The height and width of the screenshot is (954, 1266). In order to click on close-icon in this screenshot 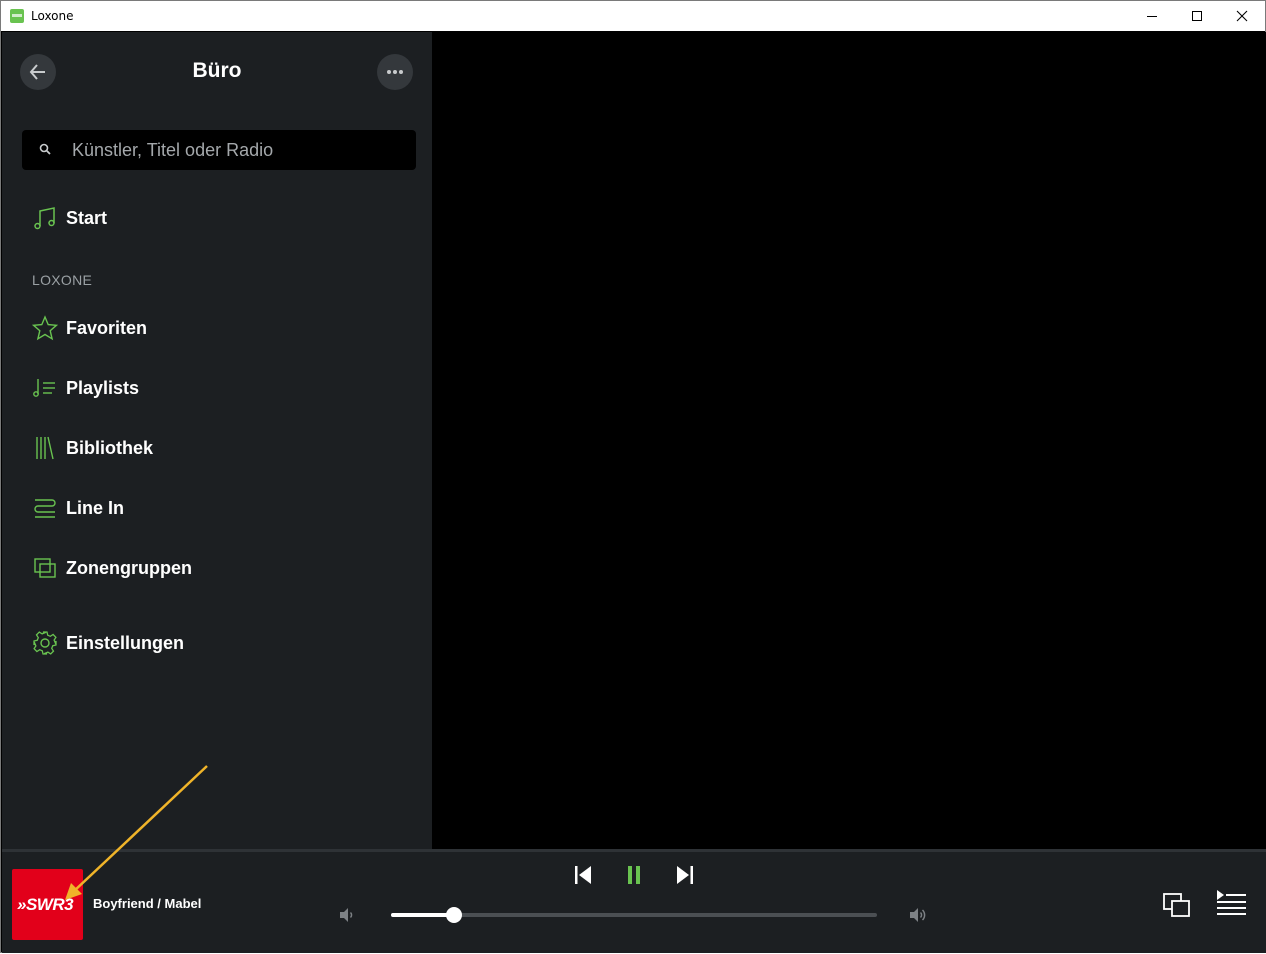, I will do `click(1242, 16)`.